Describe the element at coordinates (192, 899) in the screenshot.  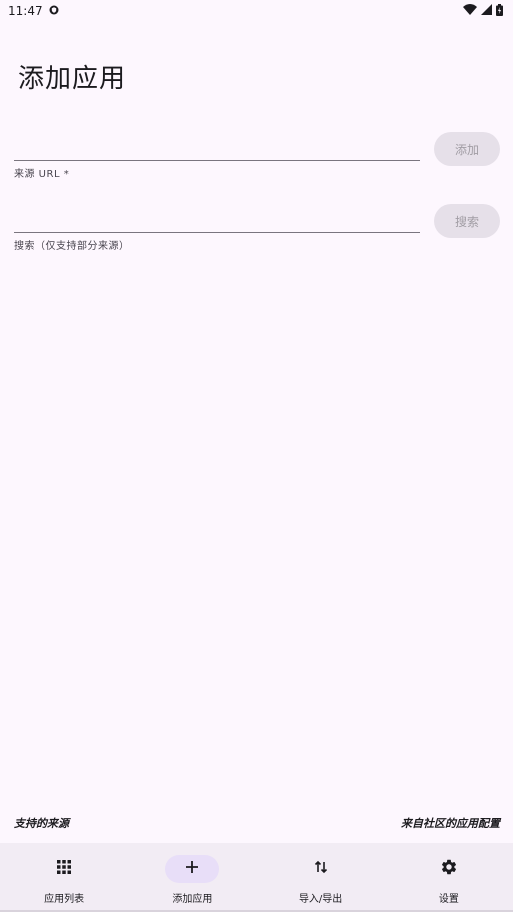
I see `nav-label: 添加应用` at that location.